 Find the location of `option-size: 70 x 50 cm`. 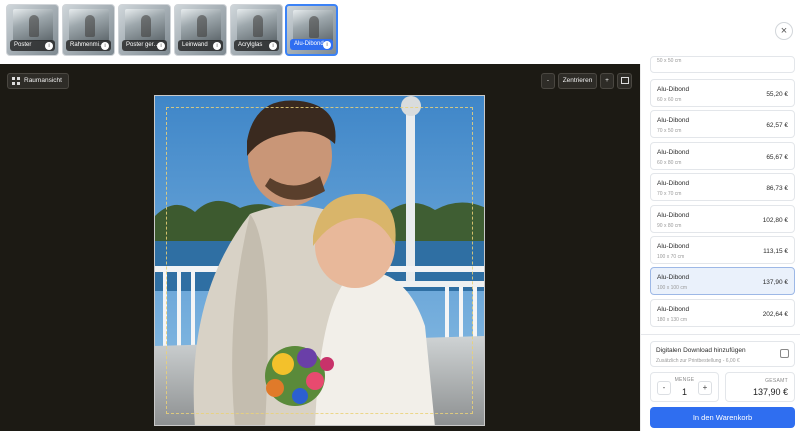

option-size: 70 x 50 cm is located at coordinates (669, 131).